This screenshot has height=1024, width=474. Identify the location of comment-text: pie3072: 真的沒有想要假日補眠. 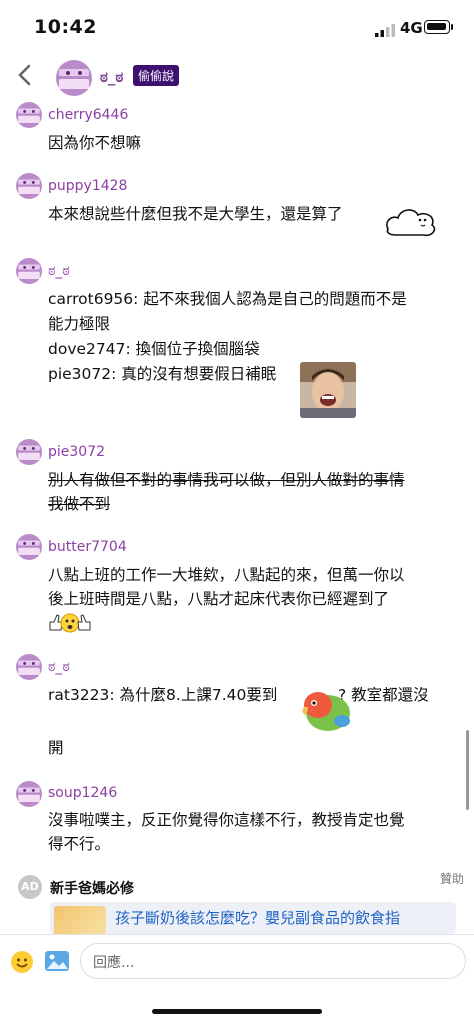
(162, 374).